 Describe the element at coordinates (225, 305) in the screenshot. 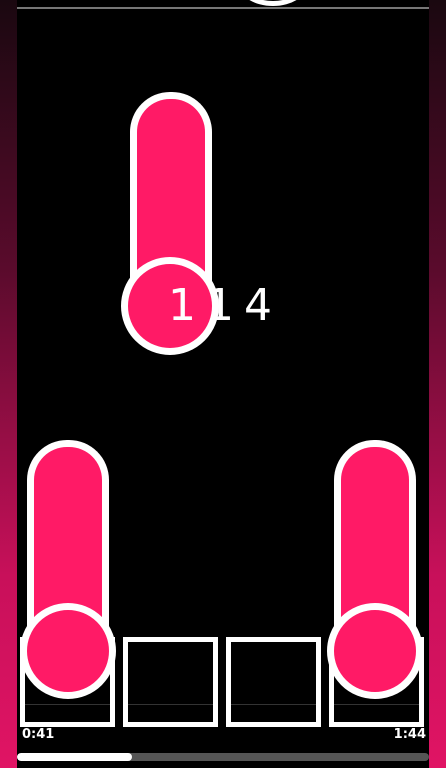

I see `combo-counter: 114` at that location.